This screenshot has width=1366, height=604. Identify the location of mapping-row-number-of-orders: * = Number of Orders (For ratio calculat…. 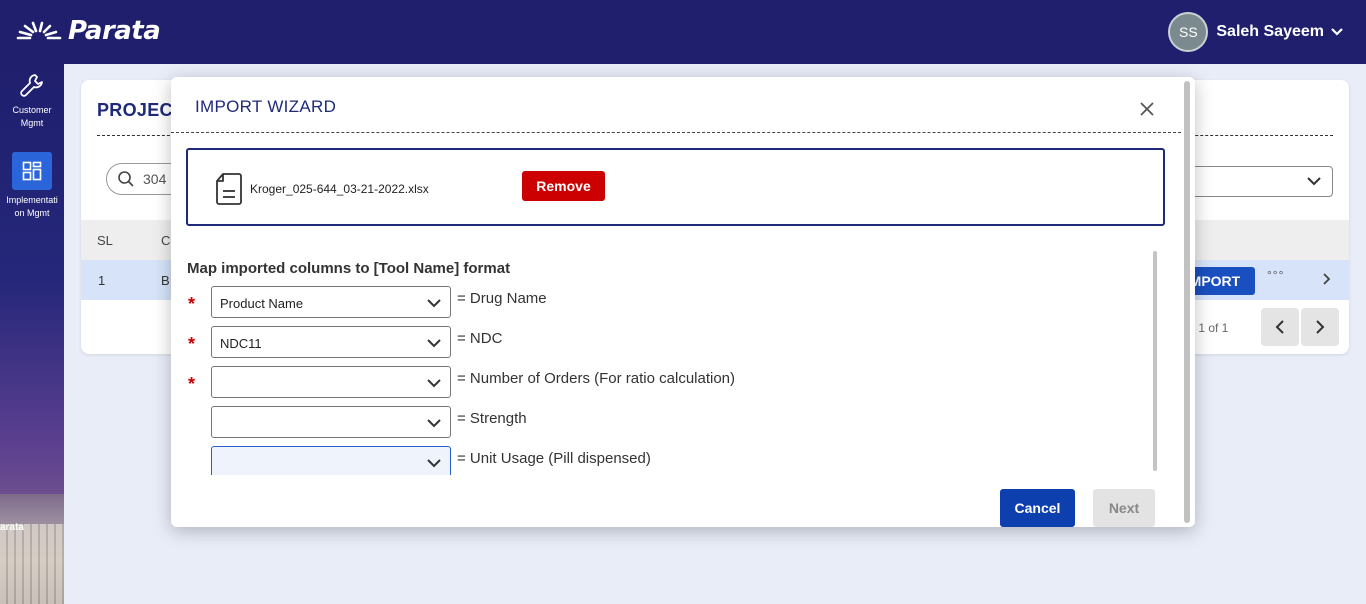
(671, 382).